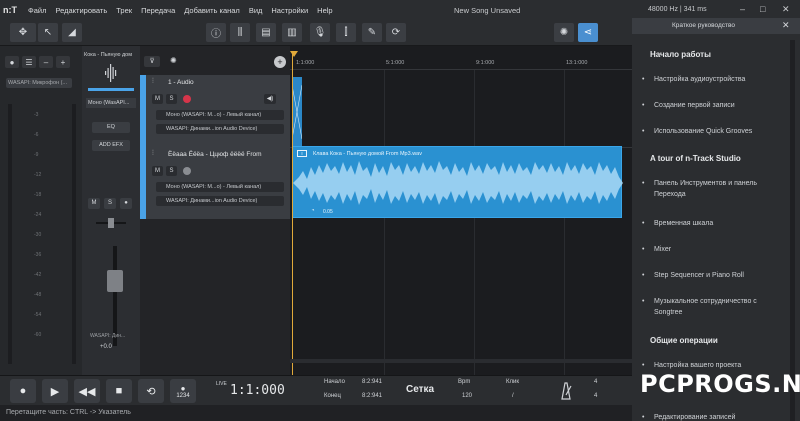  What do you see at coordinates (158, 10) in the screenshot?
I see `menu-transport: Передача` at bounding box center [158, 10].